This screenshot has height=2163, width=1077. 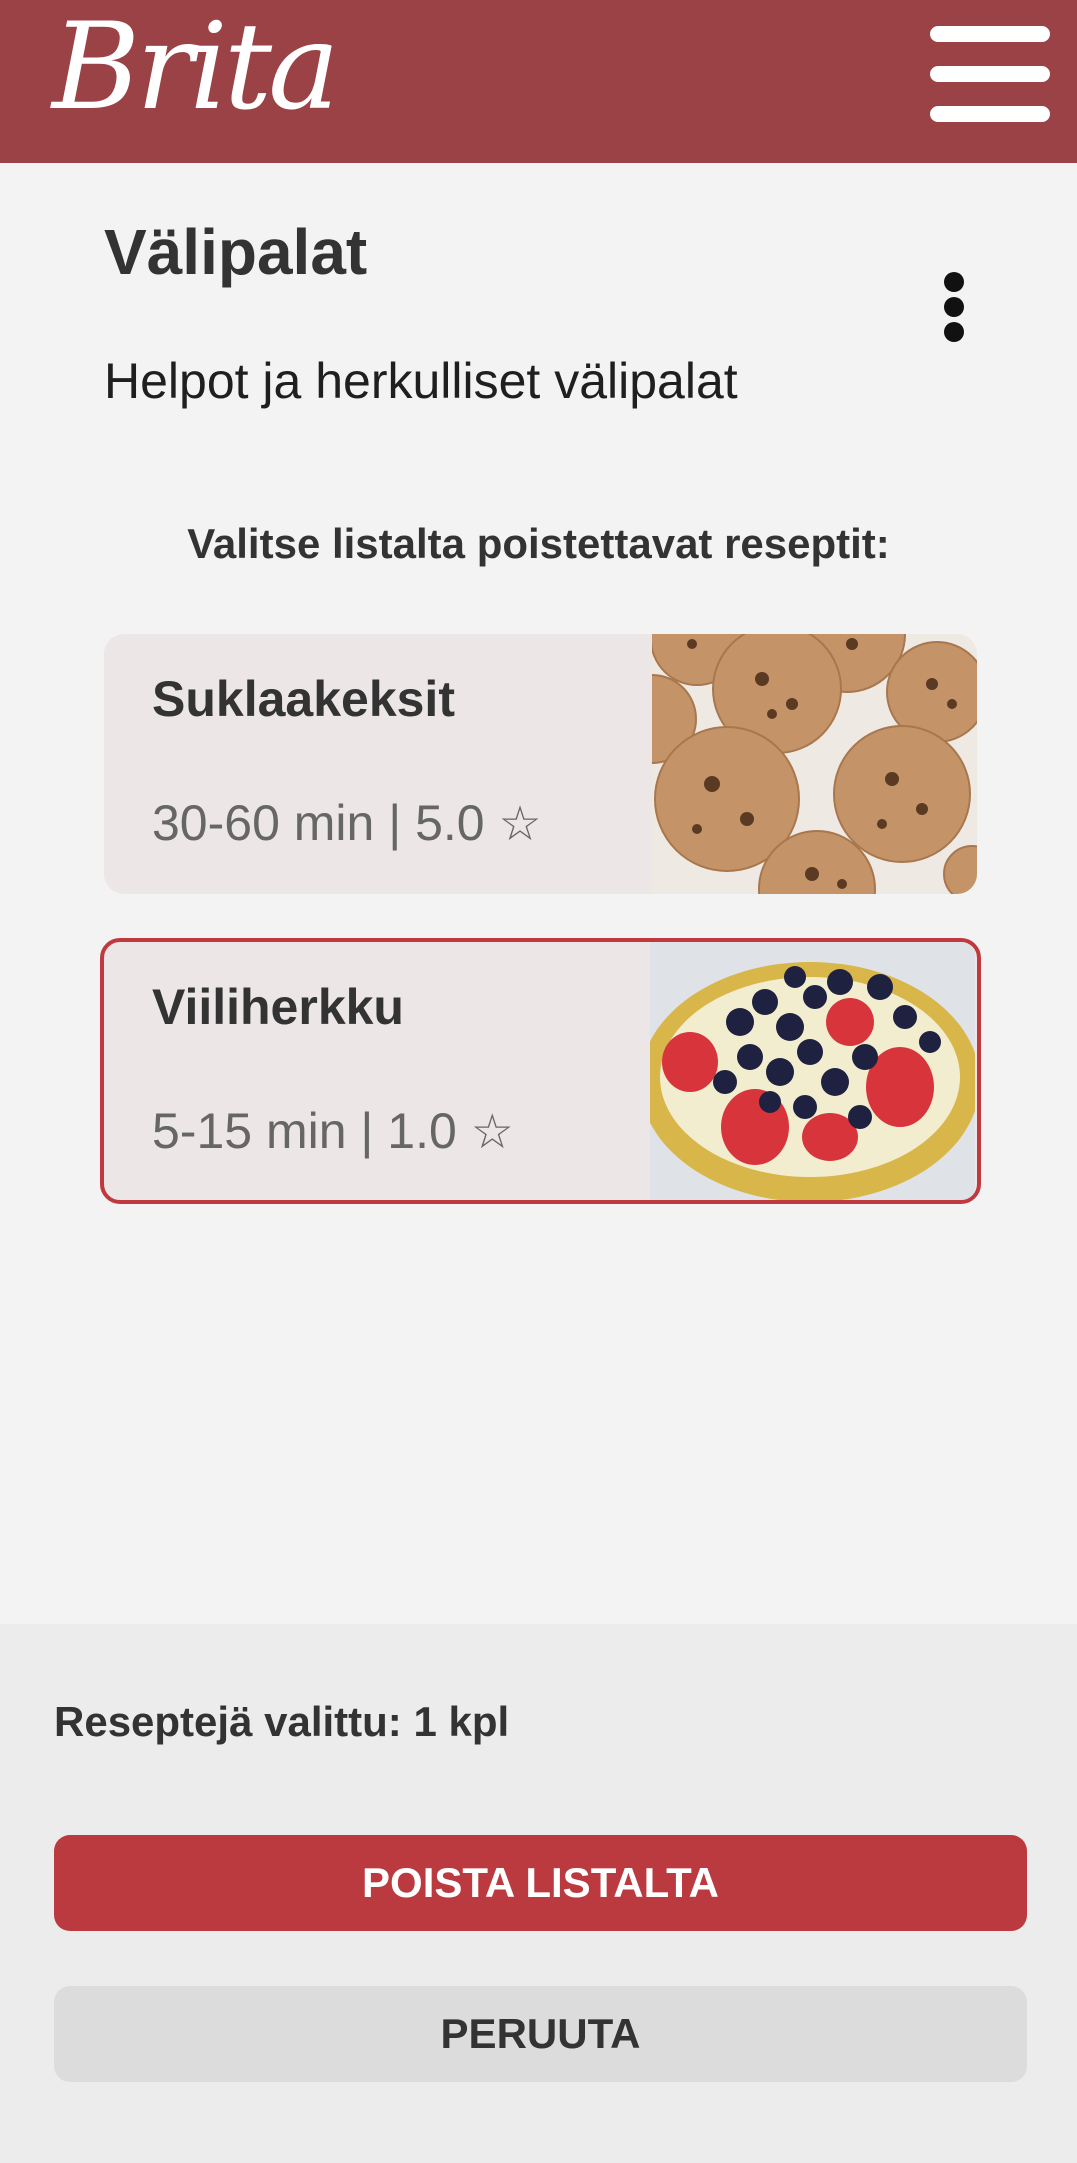 What do you see at coordinates (540, 764) in the screenshot?
I see `recipe-card: Suklaakeksit 30-60 min | 5.0 ☆` at bounding box center [540, 764].